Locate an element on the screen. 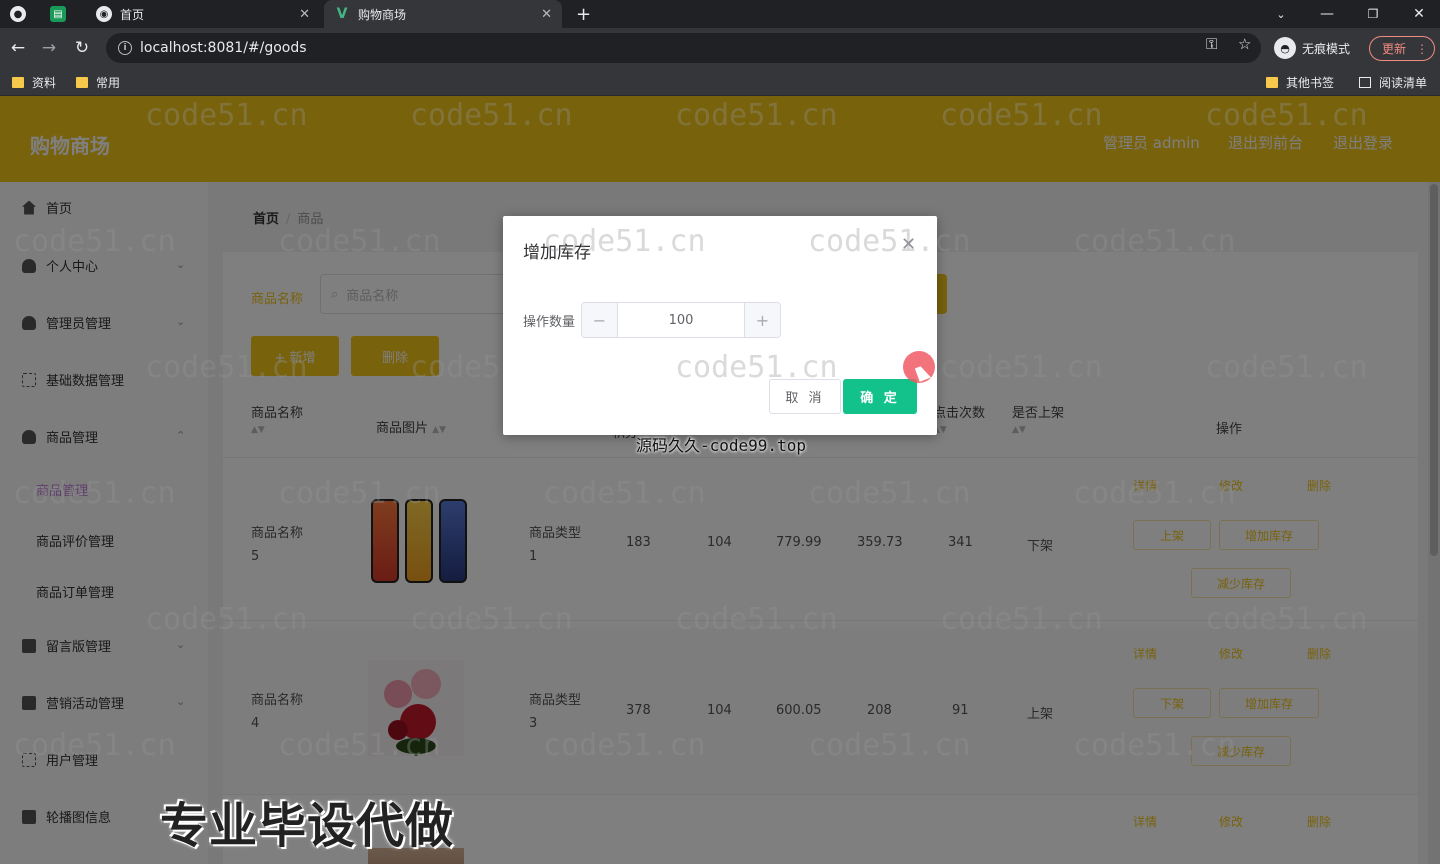 The height and width of the screenshot is (864, 1440). back-icon: ← is located at coordinates (18, 48).